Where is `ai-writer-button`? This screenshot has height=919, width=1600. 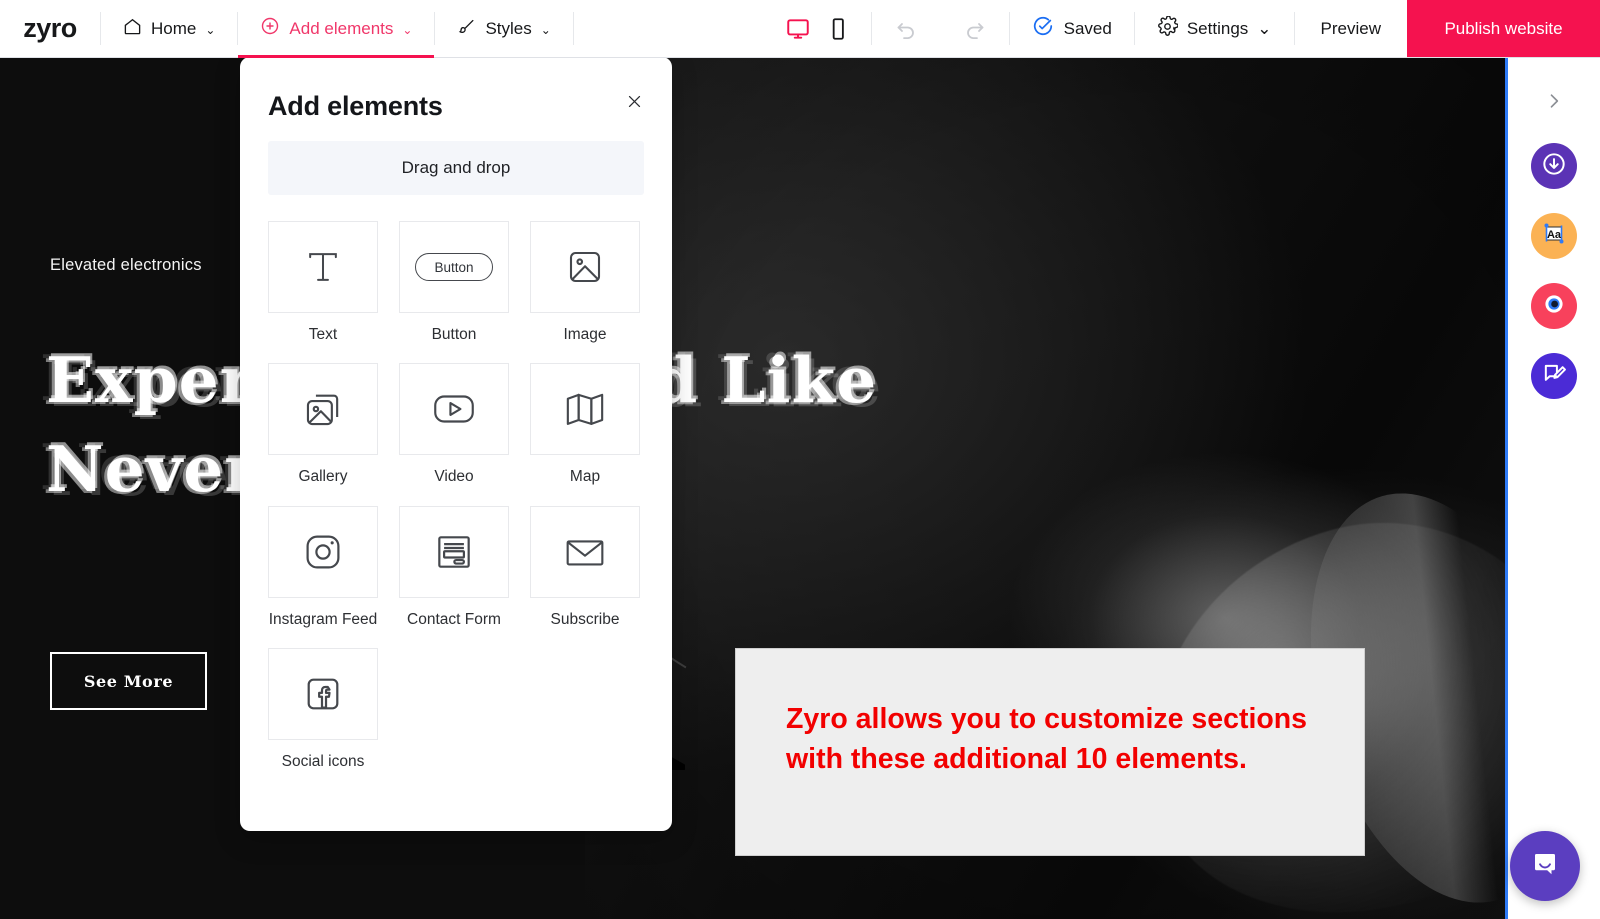 ai-writer-button is located at coordinates (1554, 376).